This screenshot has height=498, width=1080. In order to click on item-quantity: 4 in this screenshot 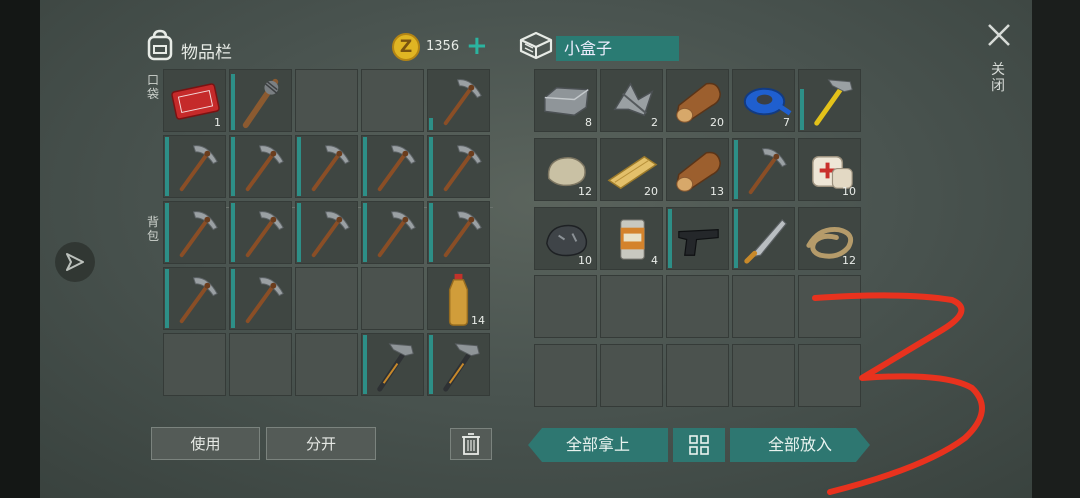, I will do `click(654, 260)`.